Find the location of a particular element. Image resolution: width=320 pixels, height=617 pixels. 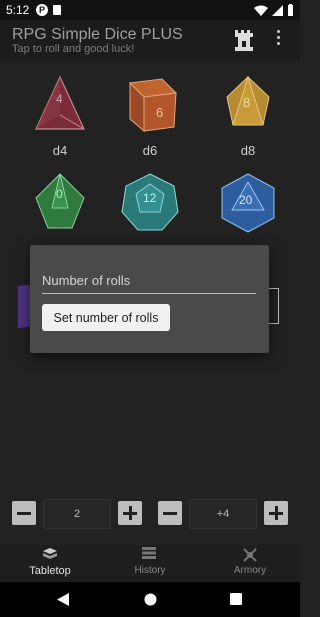

wifi-icon is located at coordinates (261, 10).